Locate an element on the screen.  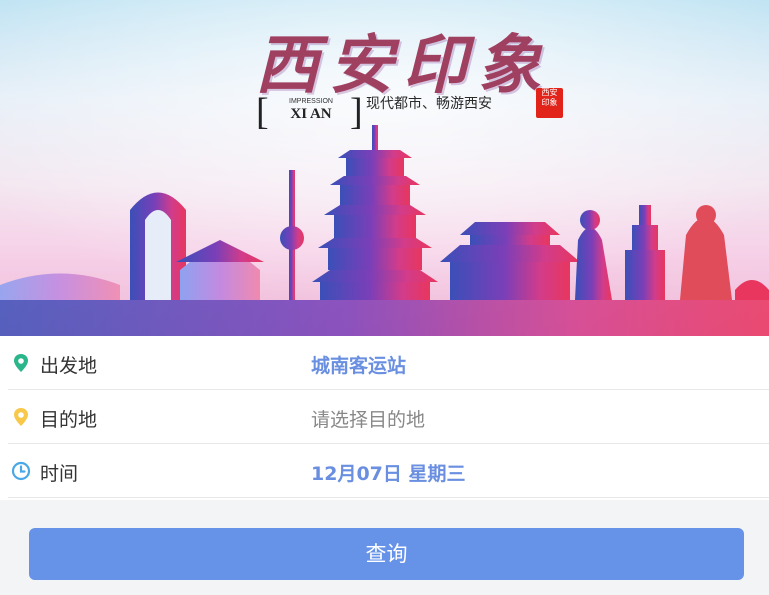
red-seal-stamp: 西安 印象 is located at coordinates (549, 103).